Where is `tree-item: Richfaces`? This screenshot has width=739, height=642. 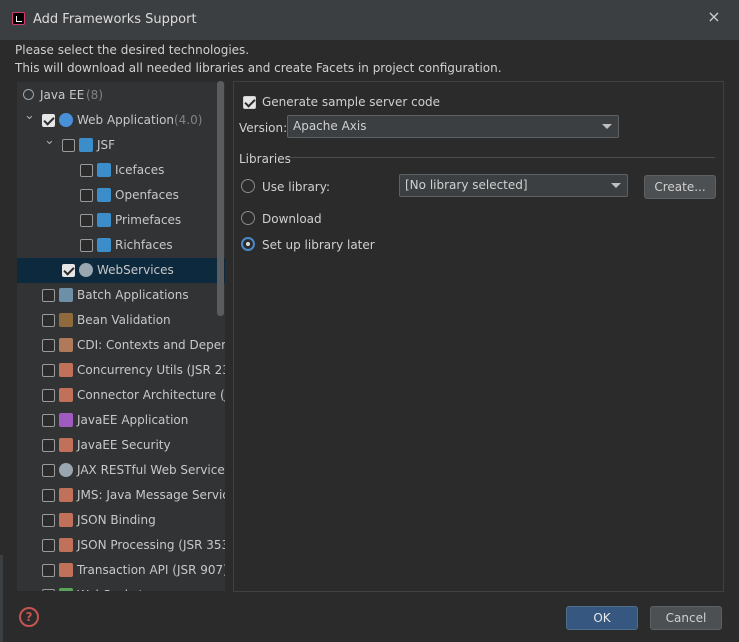
tree-item: Richfaces is located at coordinates (121, 245).